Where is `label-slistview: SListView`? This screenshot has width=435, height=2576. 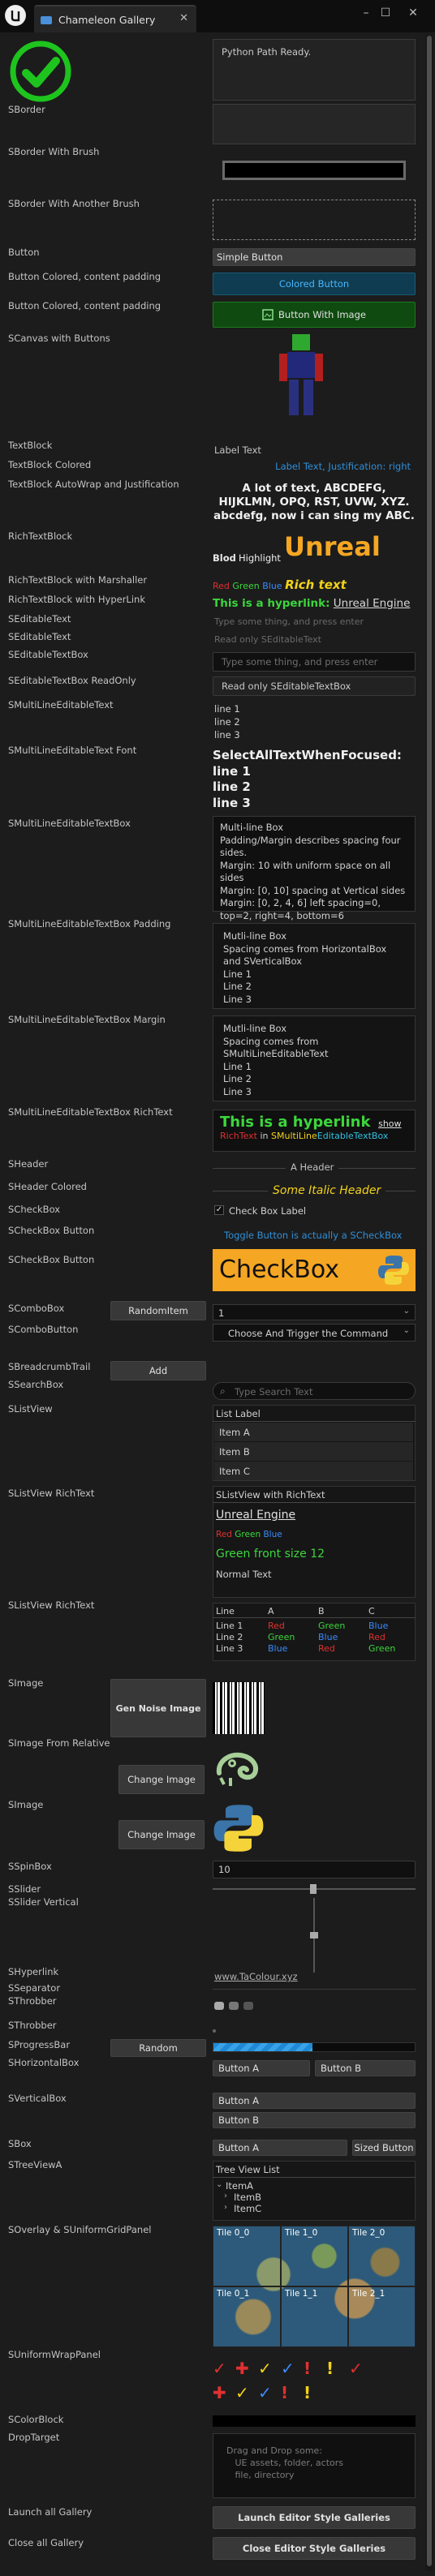
label-slistview: SListView is located at coordinates (30, 1409).